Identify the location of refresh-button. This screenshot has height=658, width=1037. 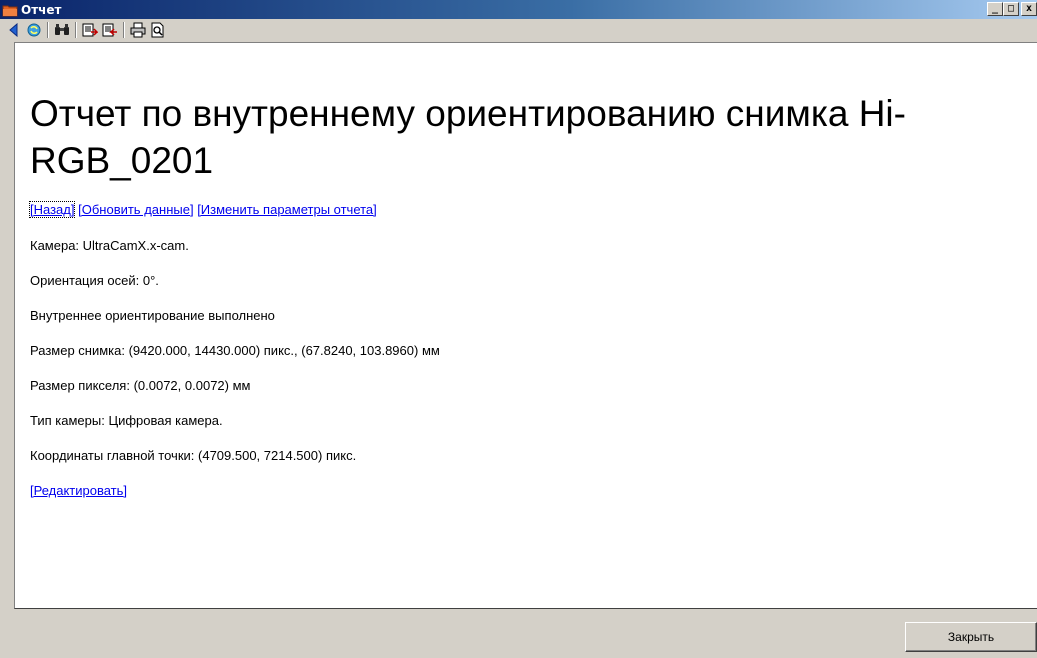
(34, 30).